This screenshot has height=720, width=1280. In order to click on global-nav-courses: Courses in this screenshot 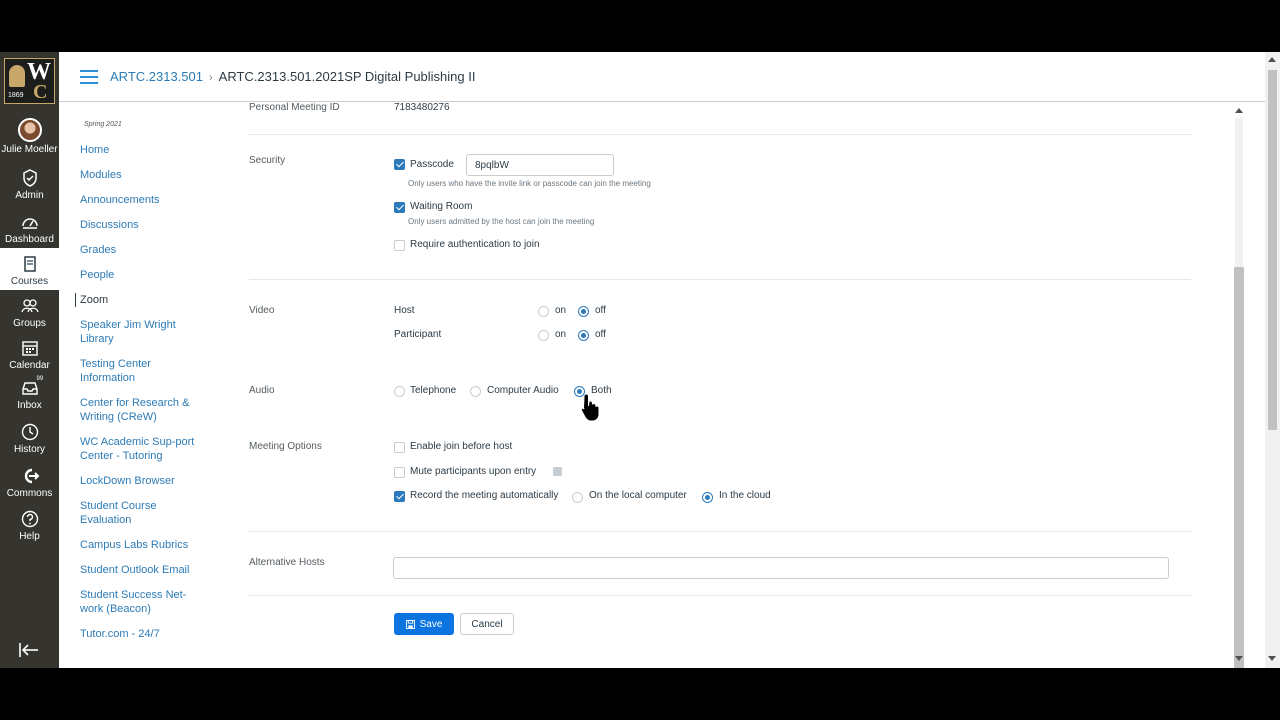, I will do `click(29, 269)`.